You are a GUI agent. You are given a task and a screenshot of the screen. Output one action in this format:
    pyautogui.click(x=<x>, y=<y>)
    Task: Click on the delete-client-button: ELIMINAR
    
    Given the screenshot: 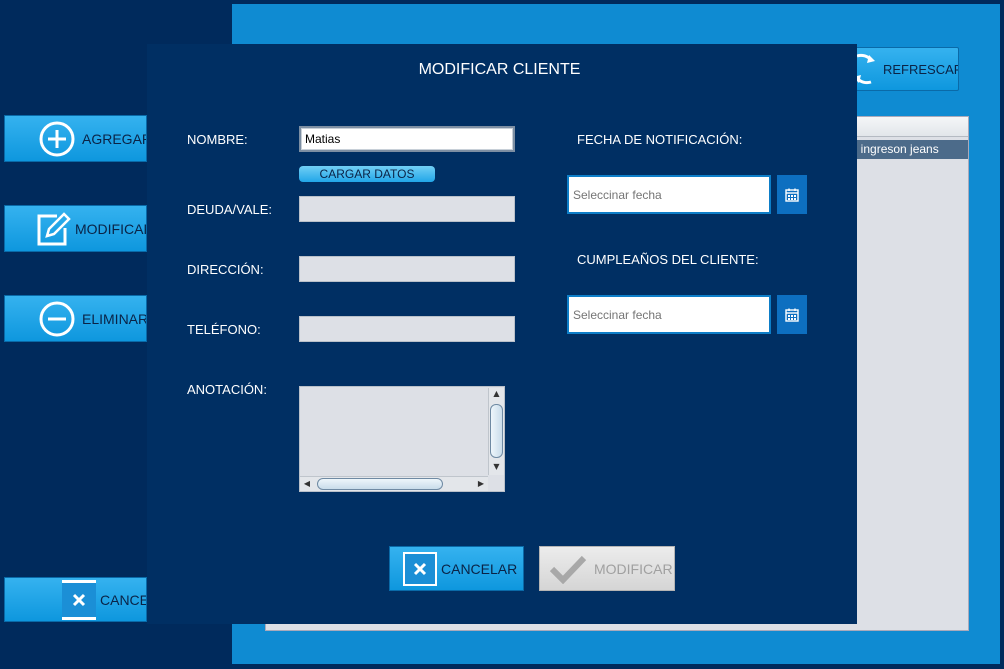 What is the action you would take?
    pyautogui.click(x=75, y=318)
    